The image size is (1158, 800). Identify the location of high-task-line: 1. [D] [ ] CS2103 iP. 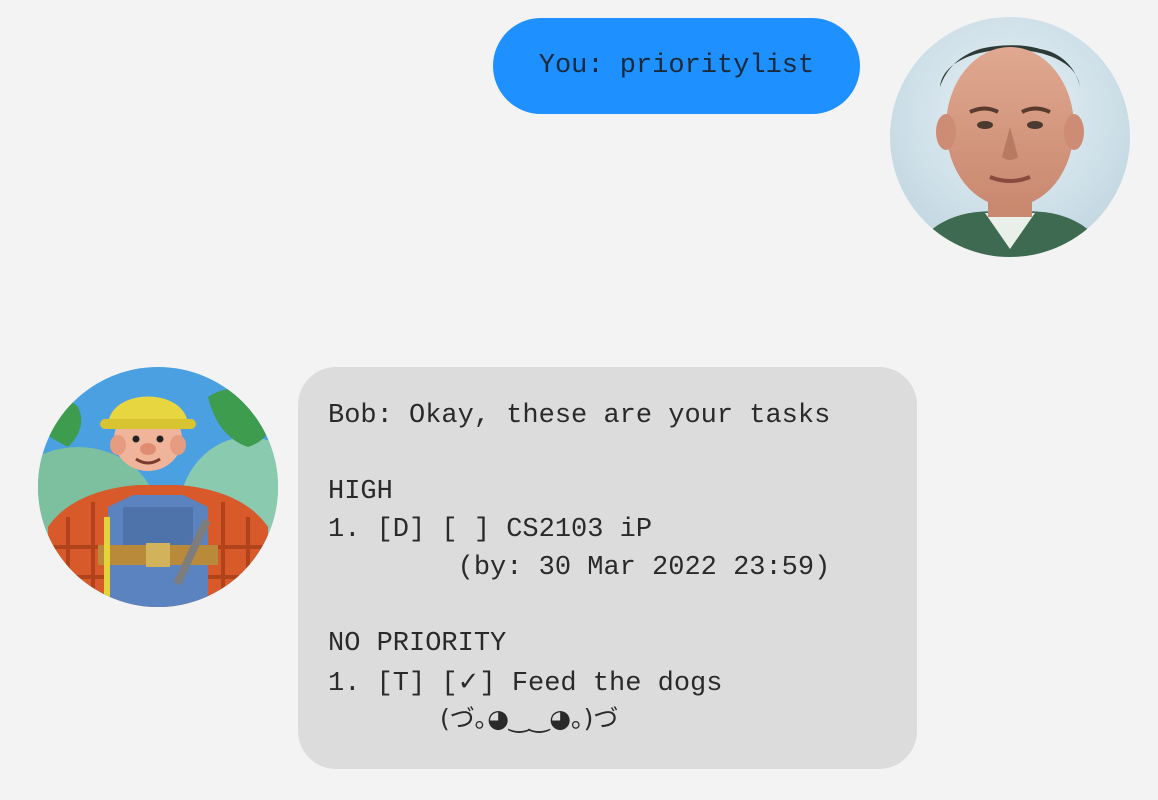
(490, 530).